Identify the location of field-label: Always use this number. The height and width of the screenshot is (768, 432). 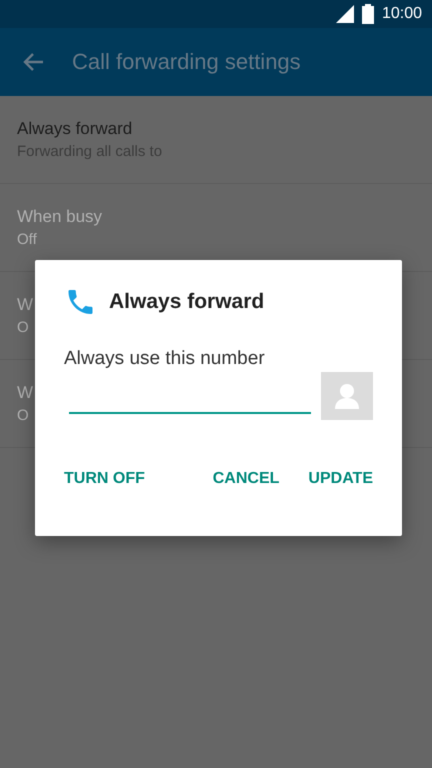
(165, 359).